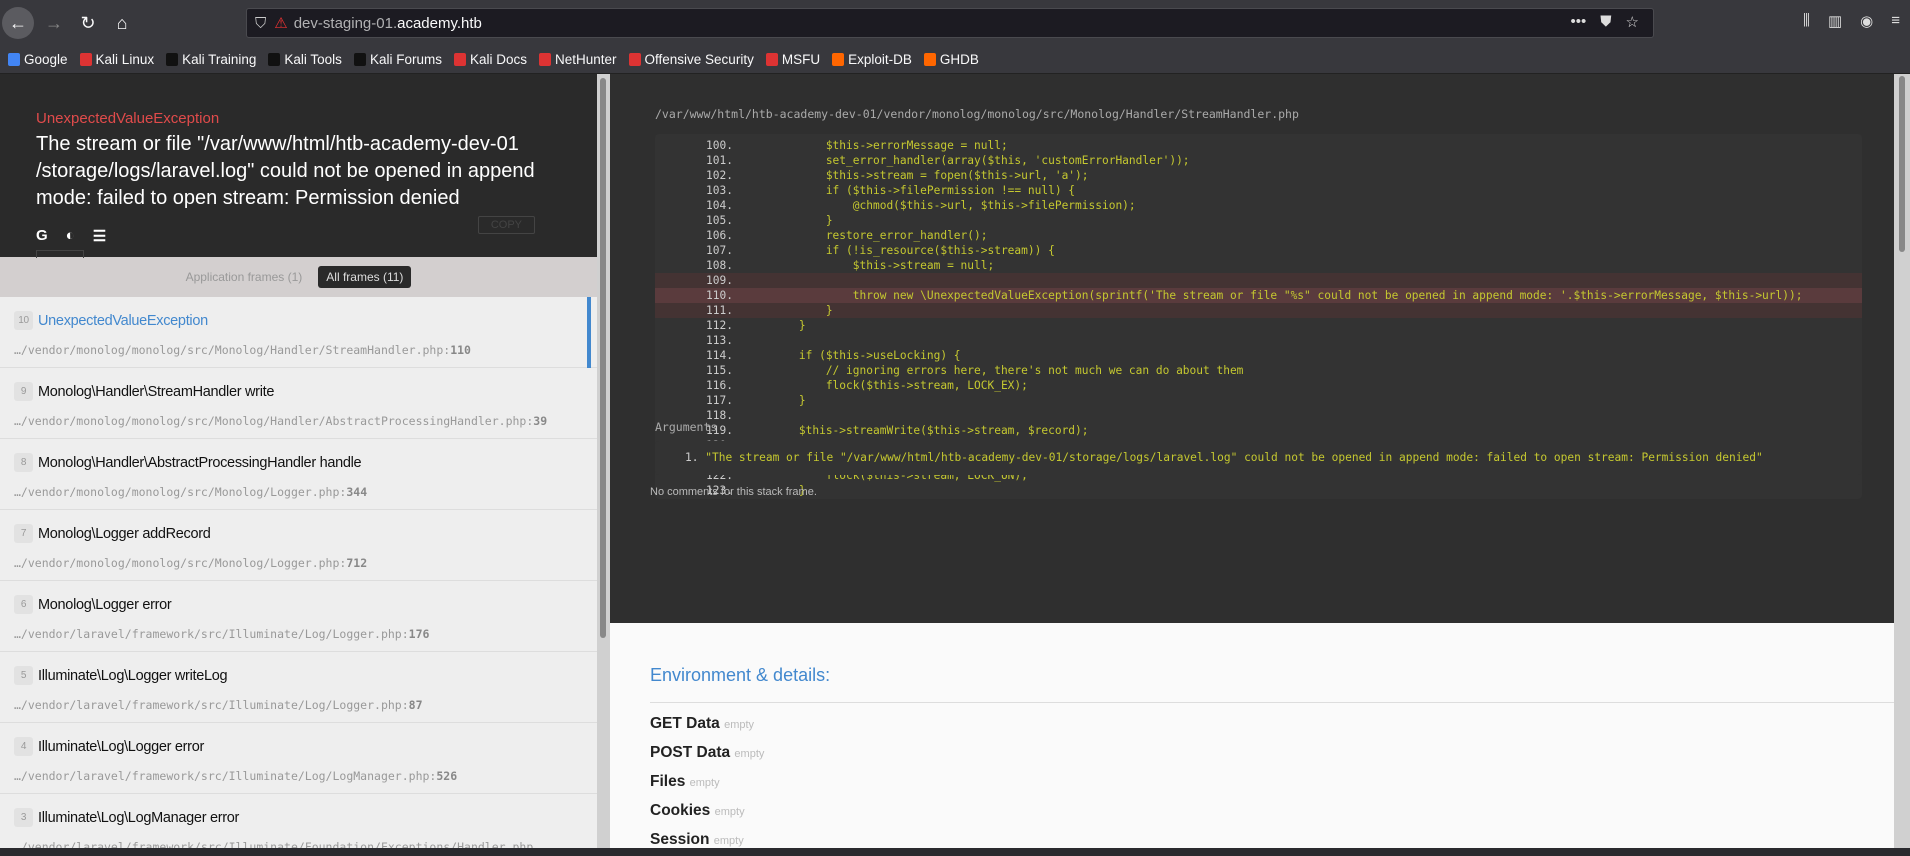 Image resolution: width=1910 pixels, height=856 pixels. What do you see at coordinates (54, 23) in the screenshot?
I see `forward-icon: →` at bounding box center [54, 23].